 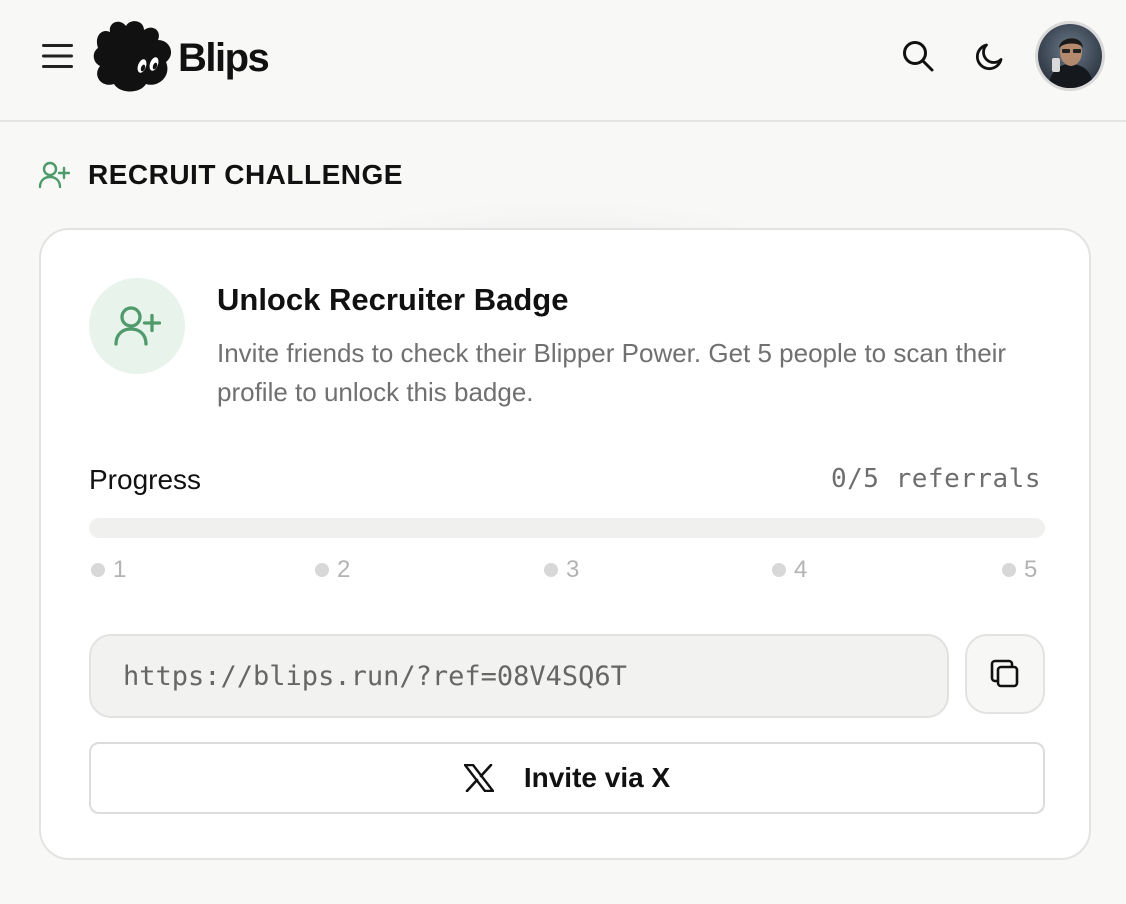 I want to click on menu-button, so click(x=58, y=56).